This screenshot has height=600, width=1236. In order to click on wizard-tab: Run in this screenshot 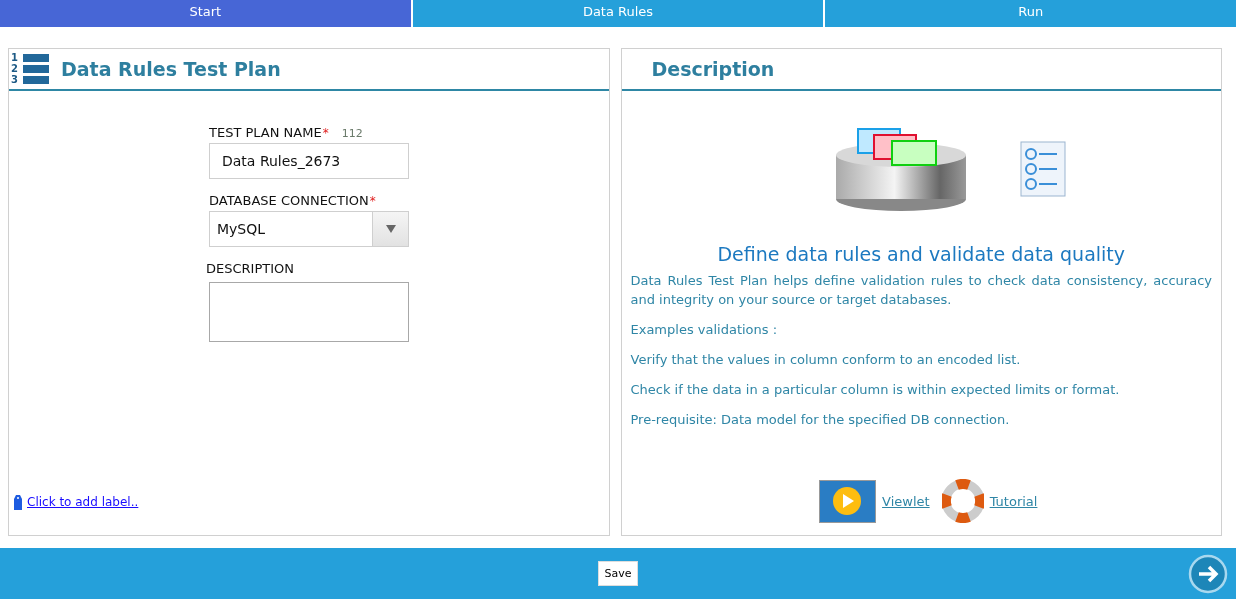, I will do `click(1030, 13)`.